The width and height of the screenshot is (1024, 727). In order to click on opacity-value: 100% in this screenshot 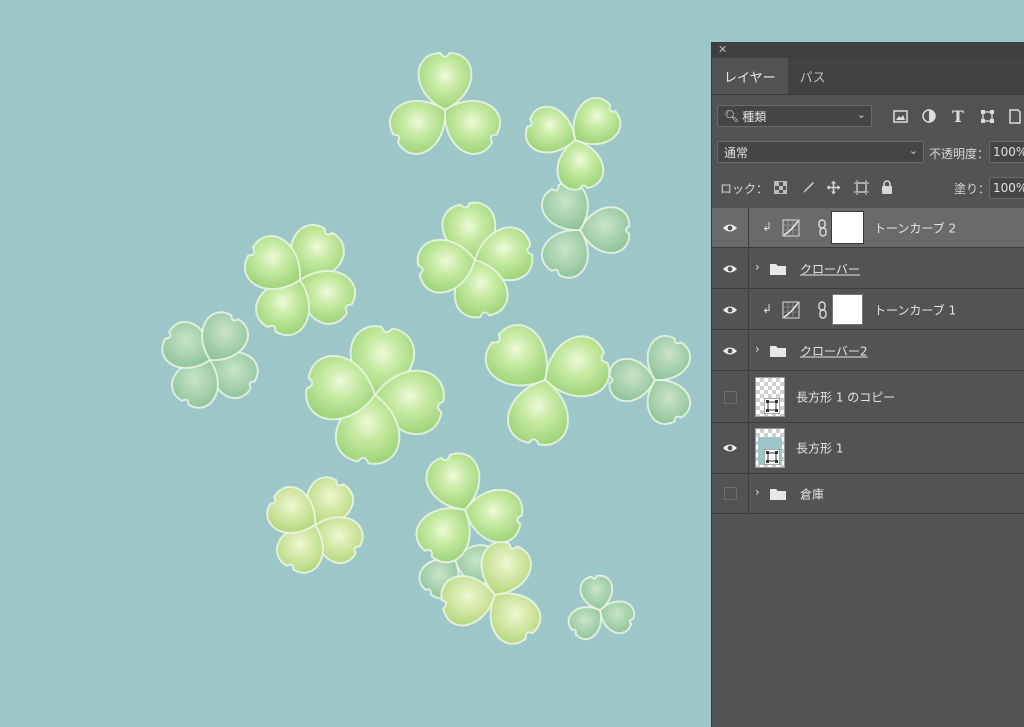, I will do `click(1008, 152)`.